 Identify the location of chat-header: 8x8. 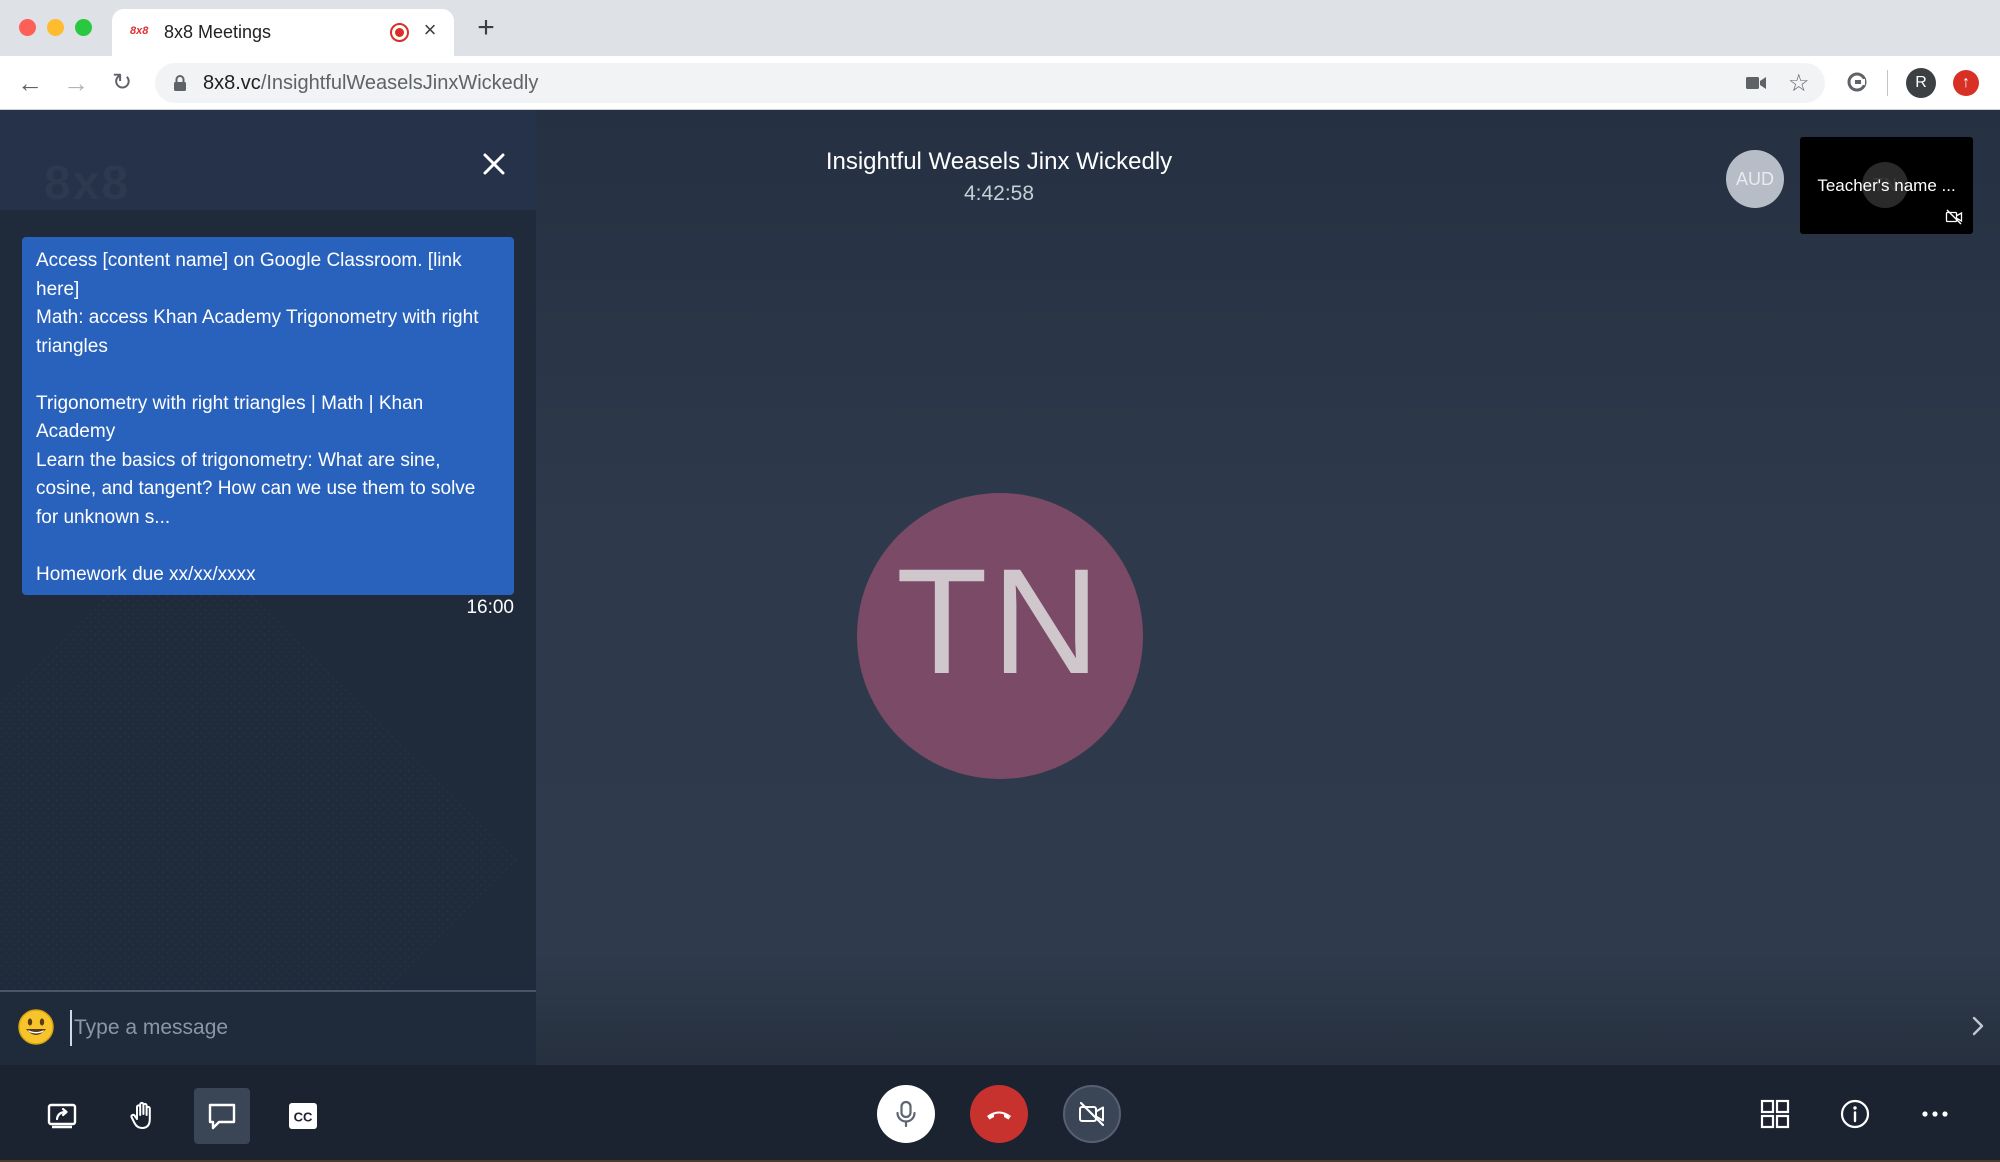
(268, 160).